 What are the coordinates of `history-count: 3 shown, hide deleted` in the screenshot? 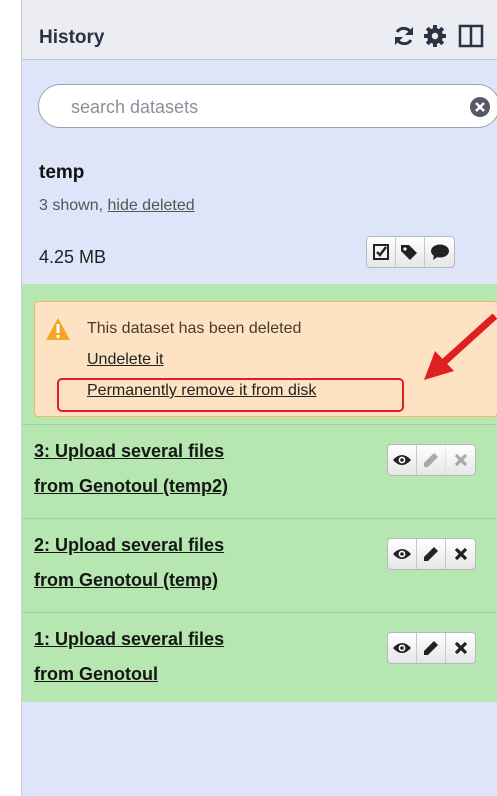 It's located at (117, 206).